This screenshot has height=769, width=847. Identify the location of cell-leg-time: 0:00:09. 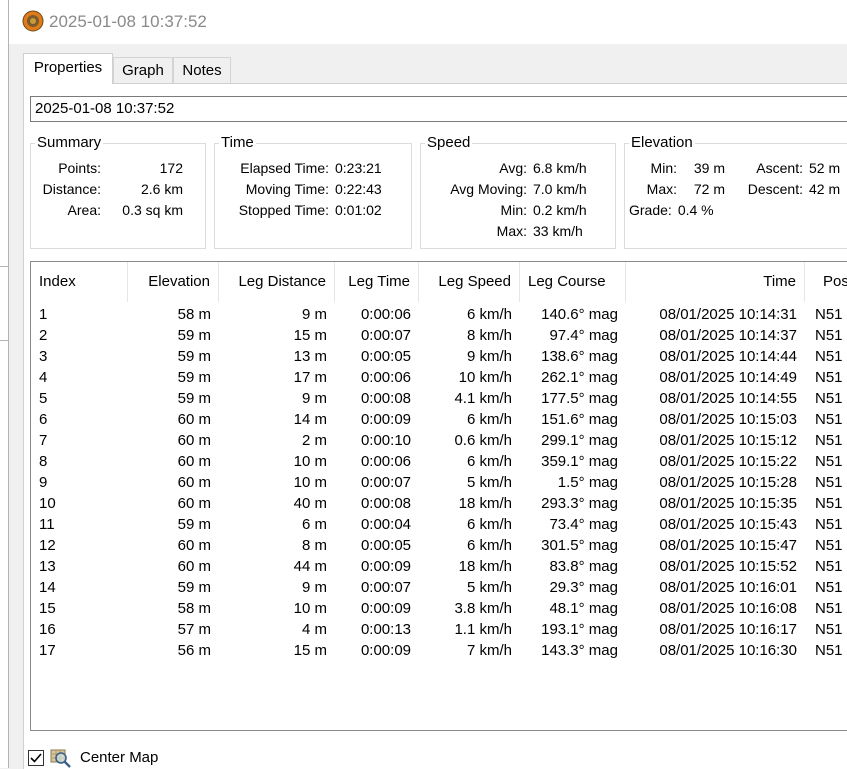
(385, 419).